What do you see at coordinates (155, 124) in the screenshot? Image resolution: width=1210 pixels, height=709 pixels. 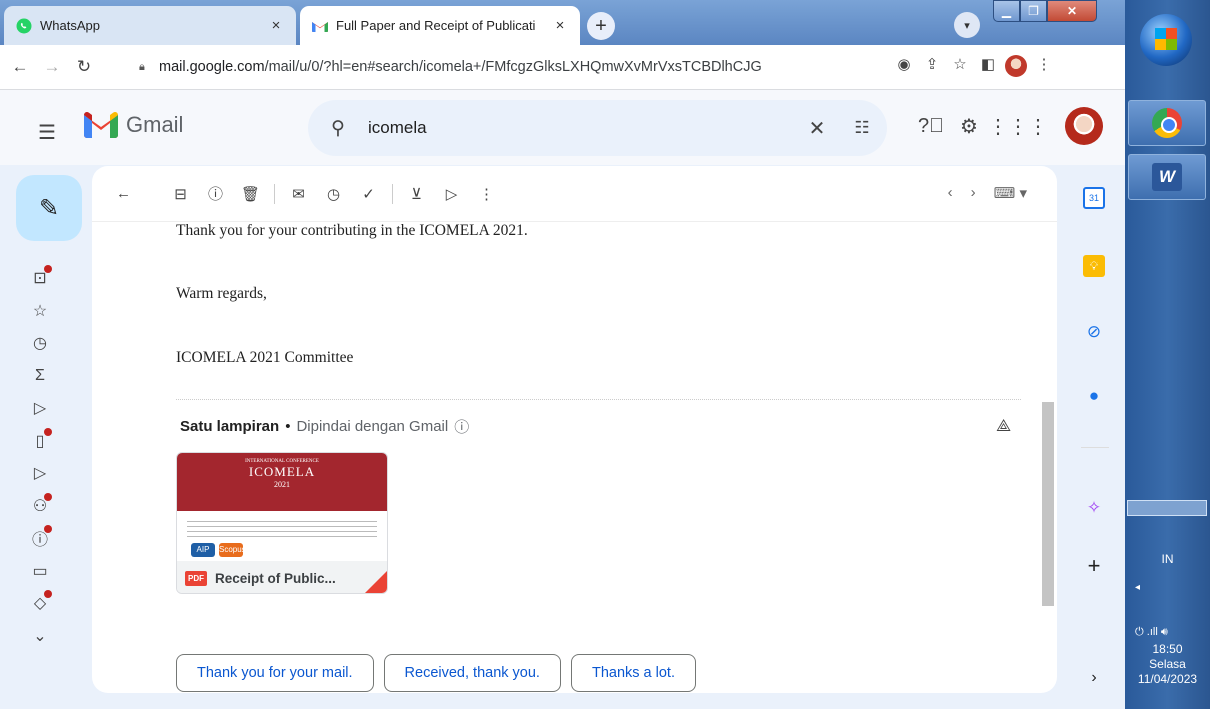 I see `gmail-logo-text: Gmail` at bounding box center [155, 124].